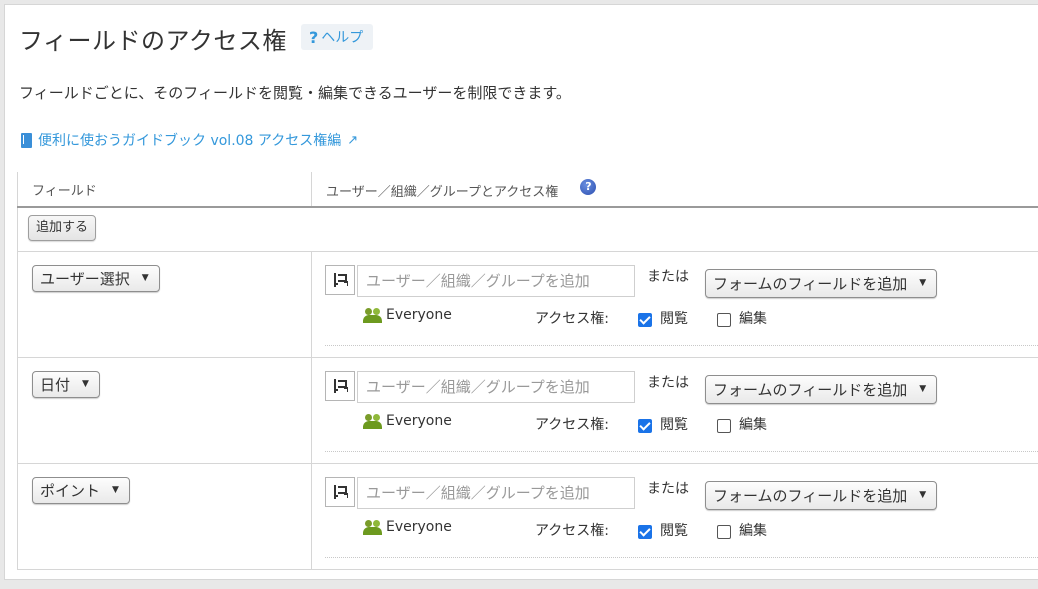 This screenshot has height=589, width=1038. What do you see at coordinates (26, 140) in the screenshot?
I see `book-icon` at bounding box center [26, 140].